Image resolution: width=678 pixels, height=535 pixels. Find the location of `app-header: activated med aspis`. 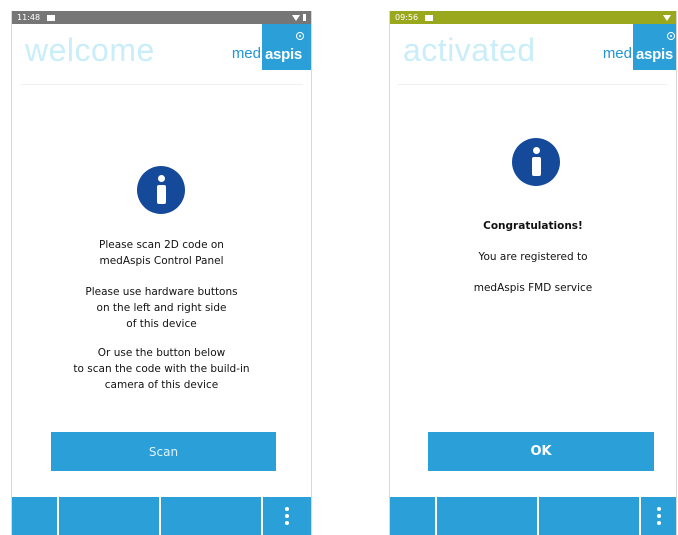

app-header: activated med aspis is located at coordinates (533, 54).